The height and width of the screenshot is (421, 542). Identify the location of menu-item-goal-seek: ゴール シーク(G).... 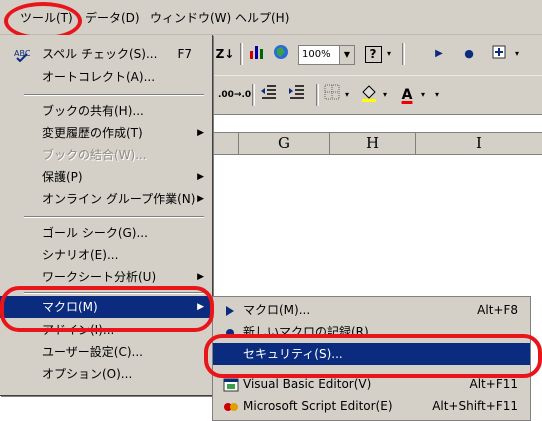
(105, 233).